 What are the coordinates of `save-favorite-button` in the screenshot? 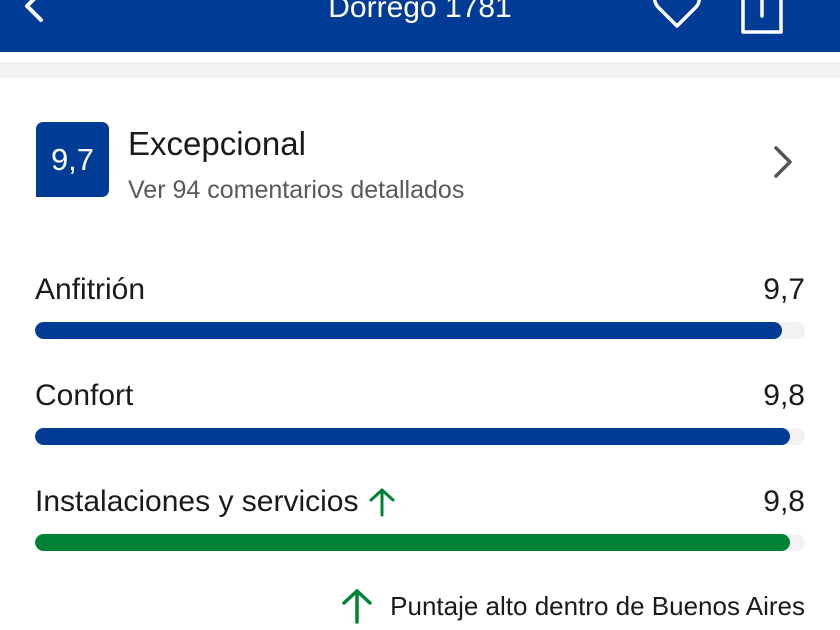 It's located at (677, 15).